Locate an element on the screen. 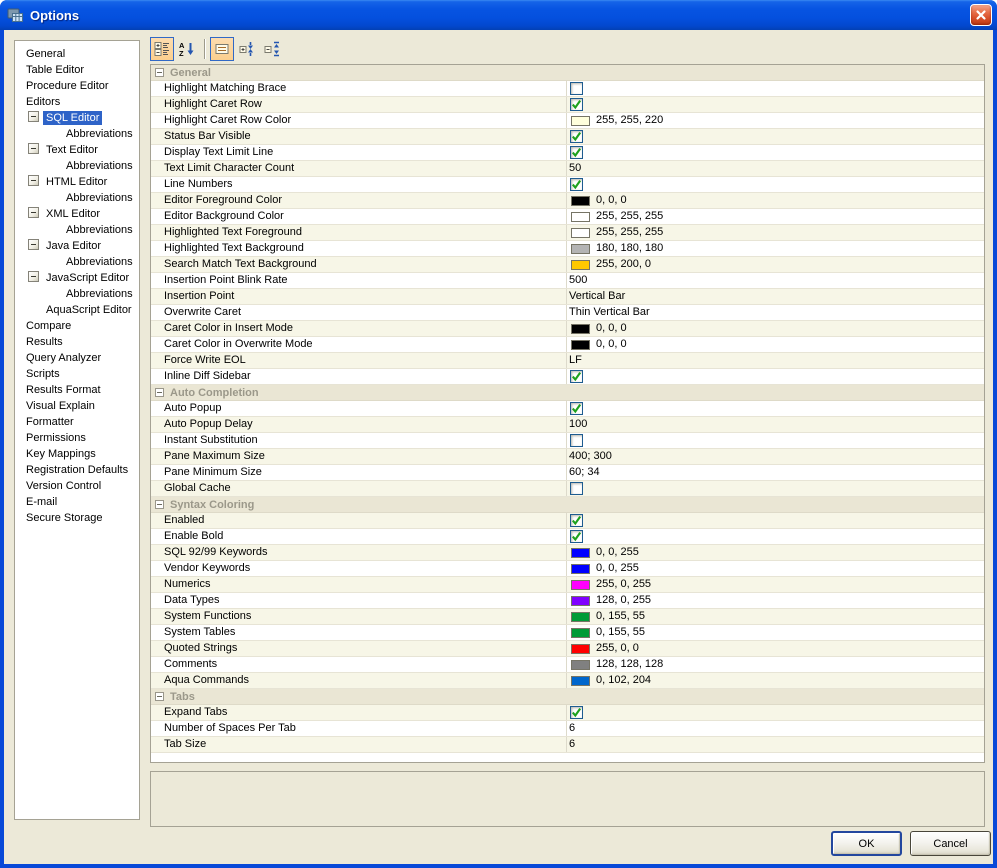  property-value-cell: 128, 128, 128 is located at coordinates (775, 664).